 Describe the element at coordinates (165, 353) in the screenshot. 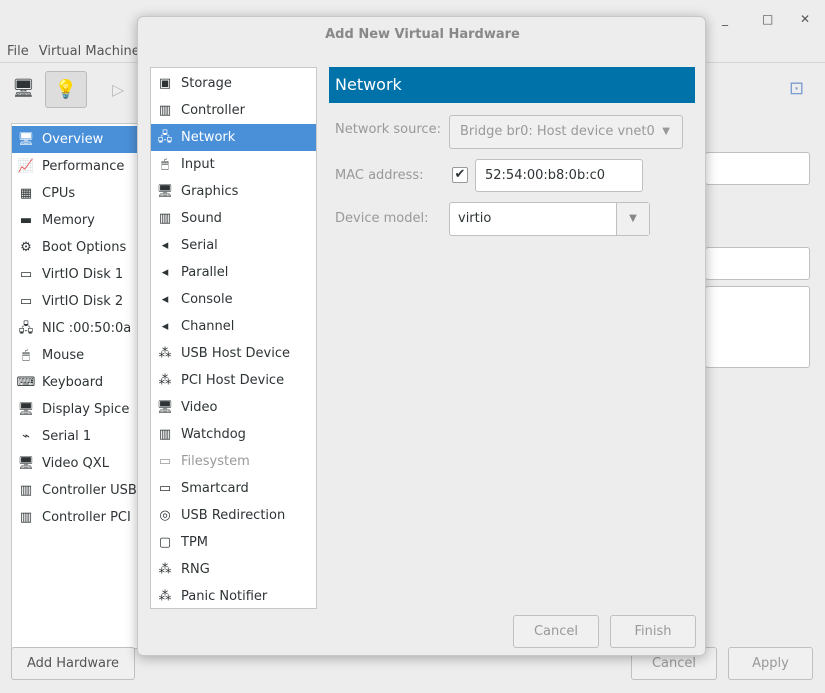

I see `usb-icon: ⁂` at that location.